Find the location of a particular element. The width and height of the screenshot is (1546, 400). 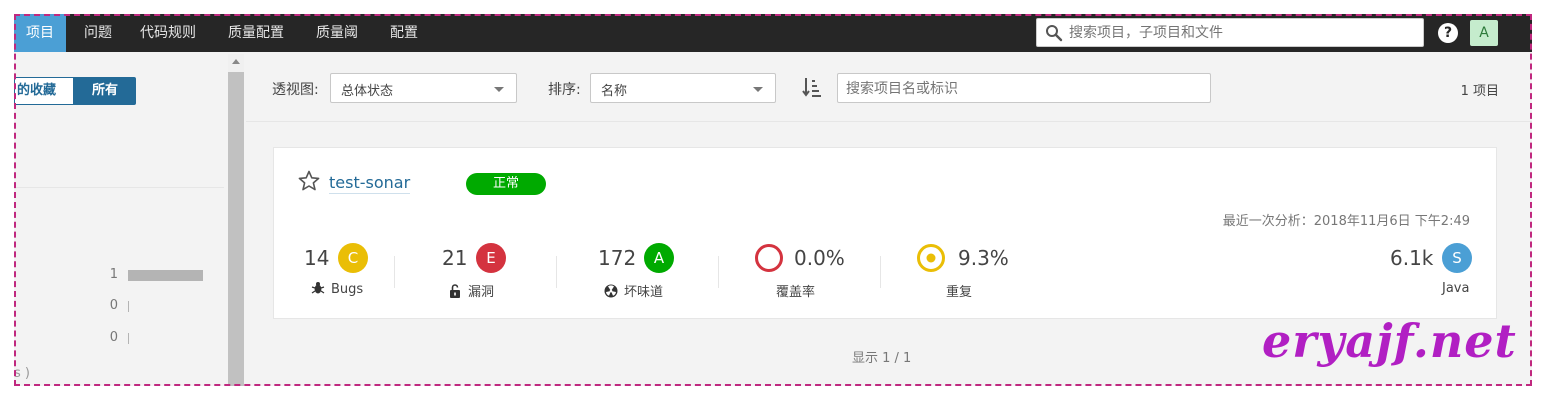

code-smells-label: 坏味道 is located at coordinates (644, 292).